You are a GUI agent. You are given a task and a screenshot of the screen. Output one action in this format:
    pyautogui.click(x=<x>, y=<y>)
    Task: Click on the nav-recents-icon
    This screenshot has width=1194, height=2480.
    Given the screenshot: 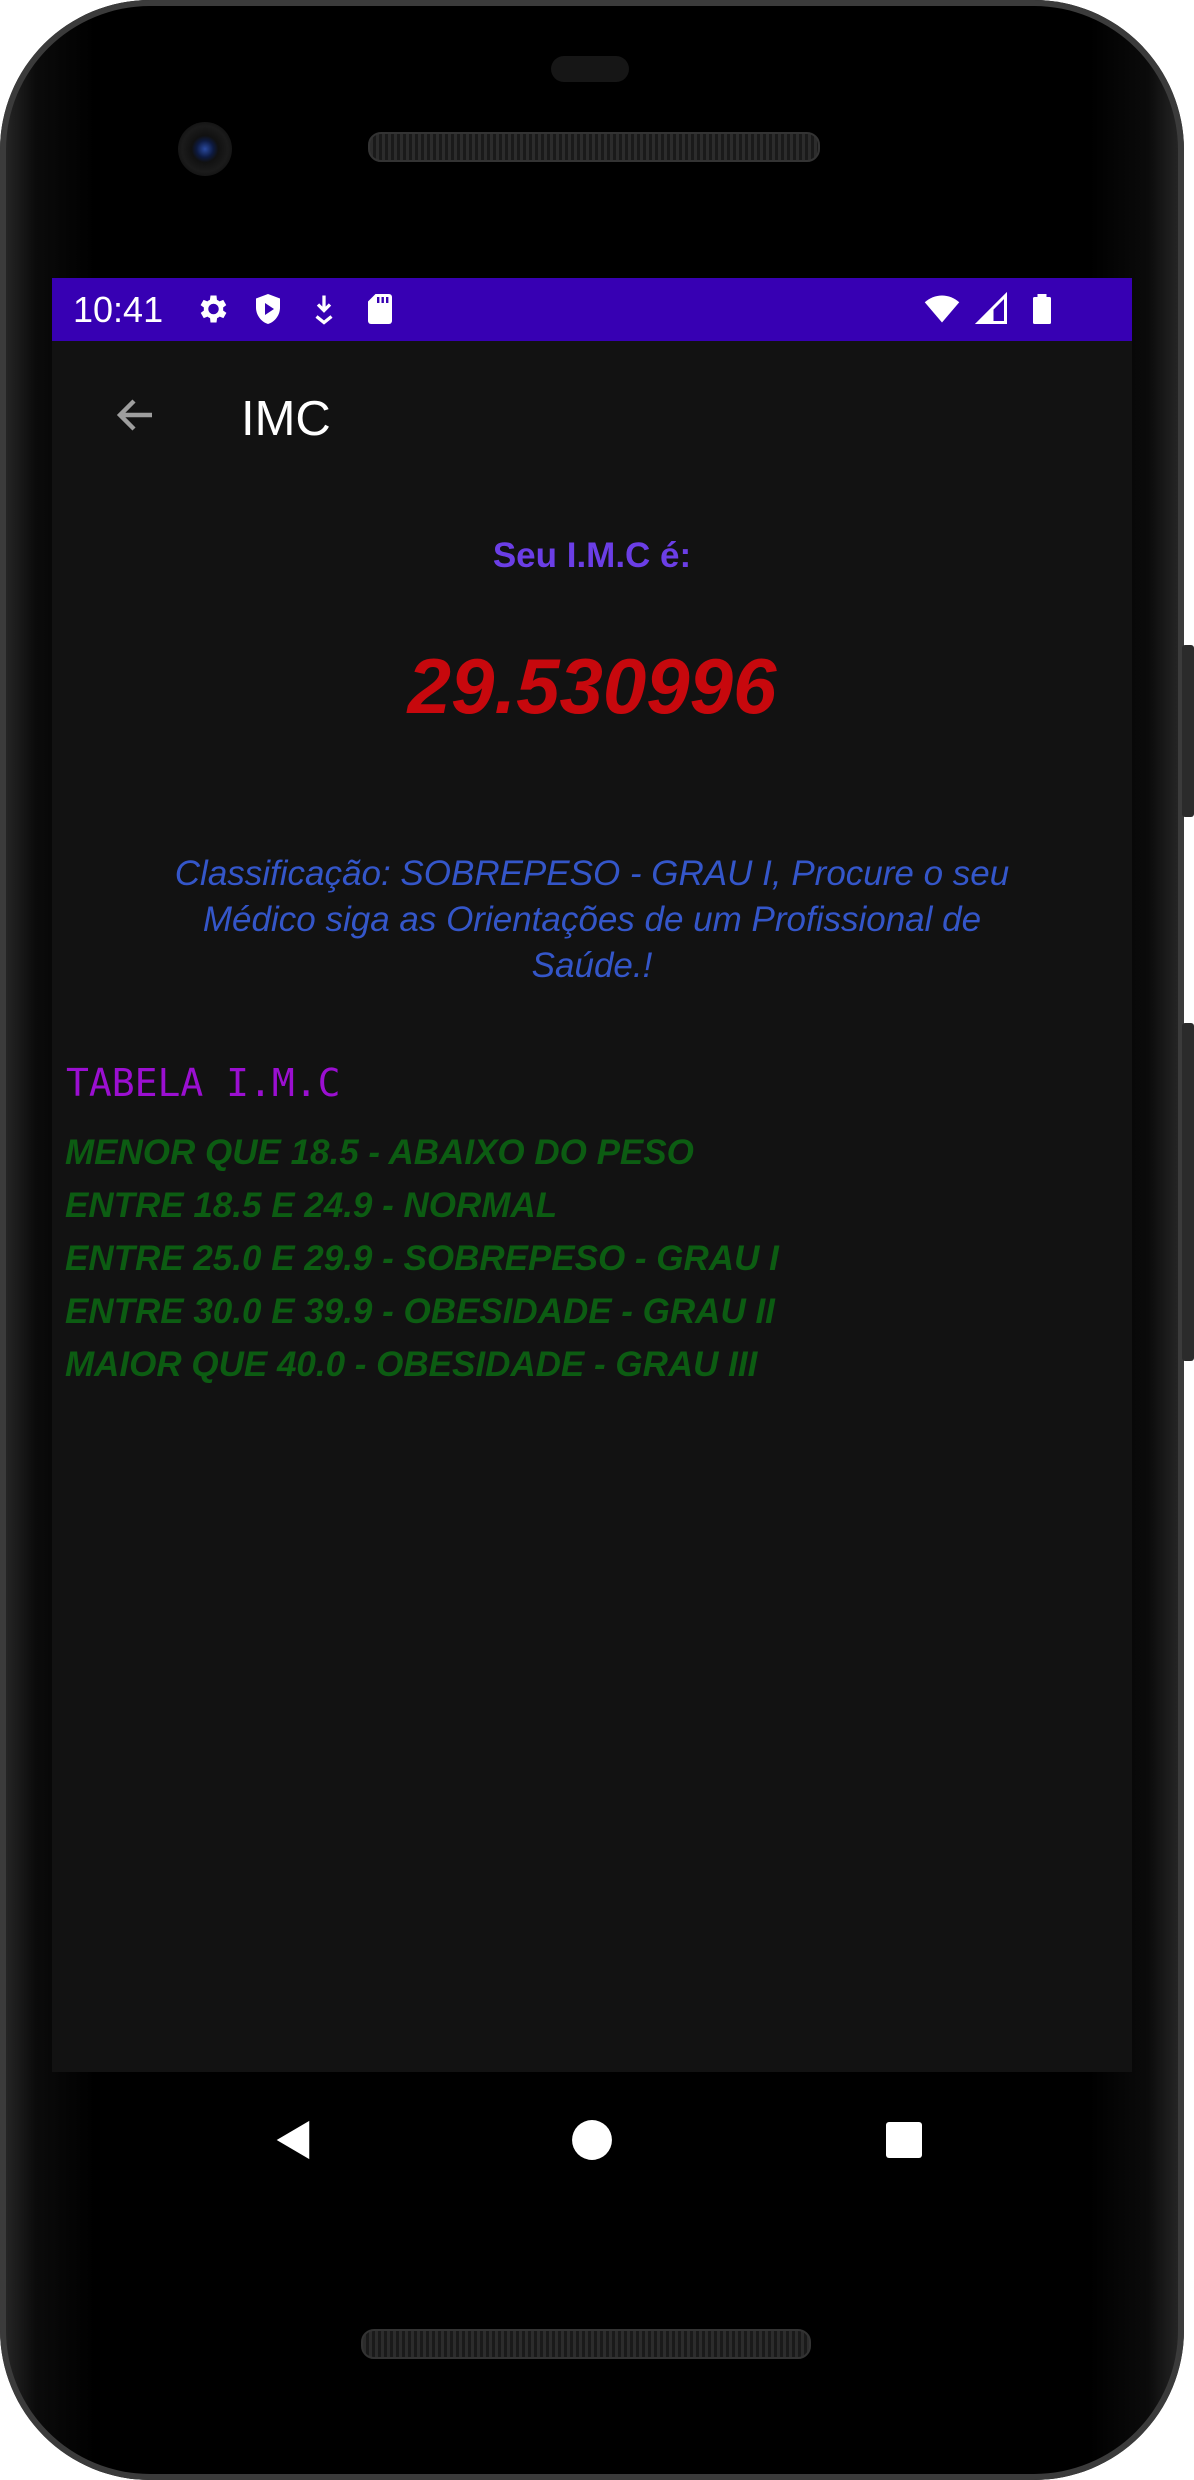 What is the action you would take?
    pyautogui.click(x=904, y=2140)
    